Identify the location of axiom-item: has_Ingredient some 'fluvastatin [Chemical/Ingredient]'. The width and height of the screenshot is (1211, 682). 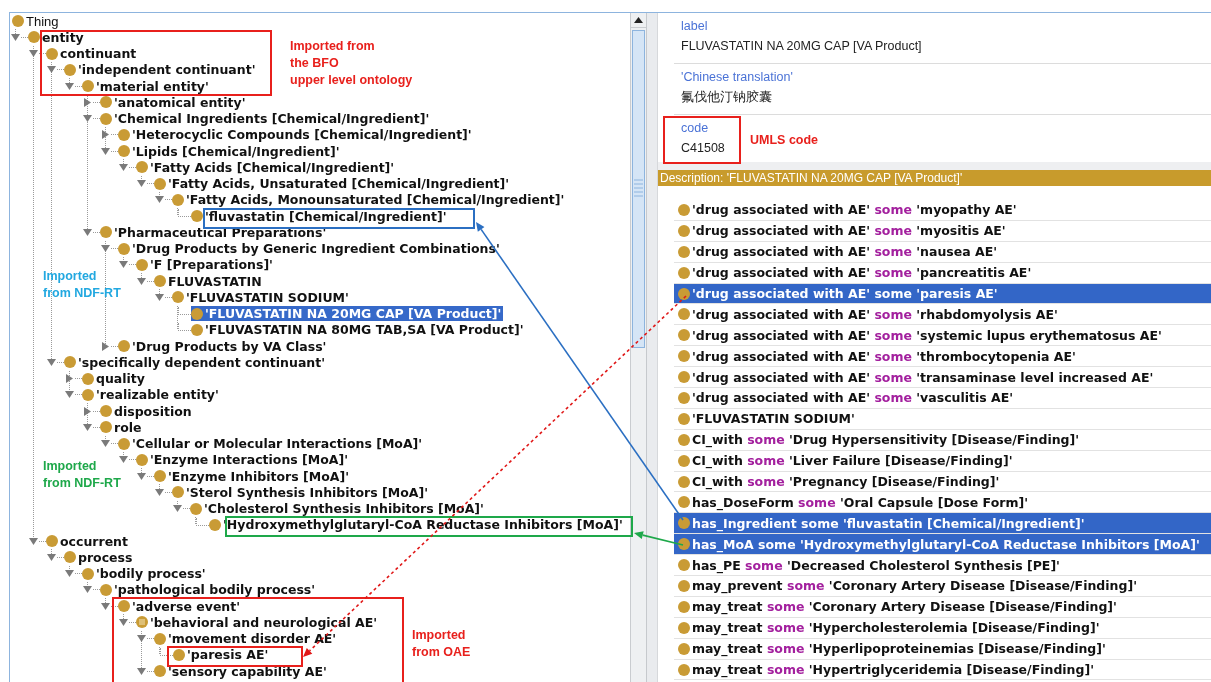
(942, 523).